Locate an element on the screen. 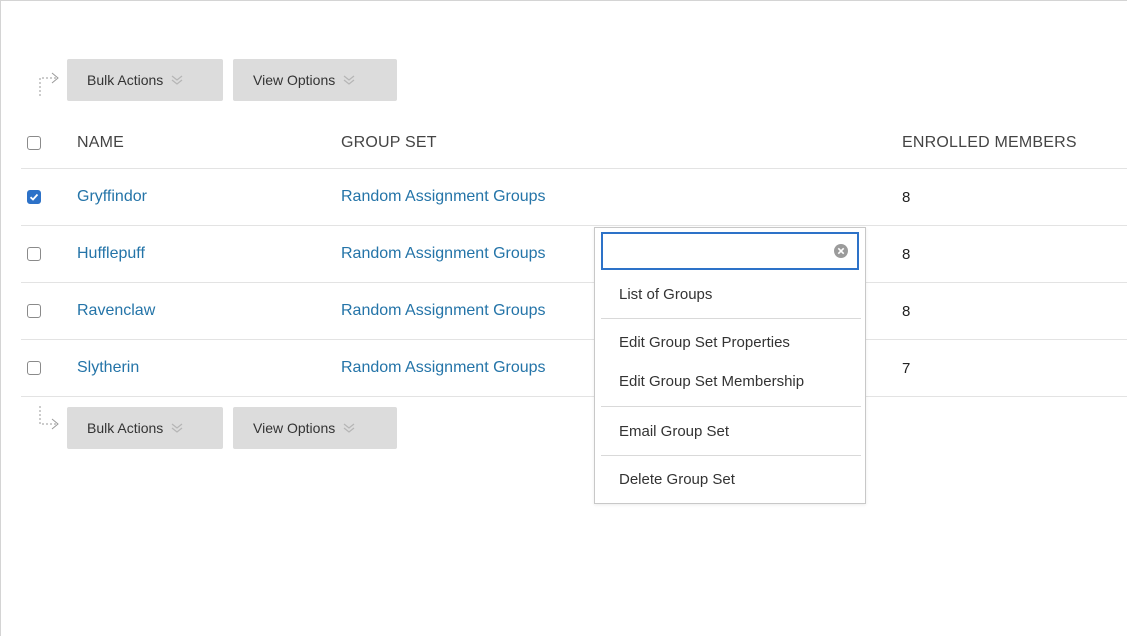 The height and width of the screenshot is (636, 1127). group-name-link: Gryffindor is located at coordinates (112, 197).